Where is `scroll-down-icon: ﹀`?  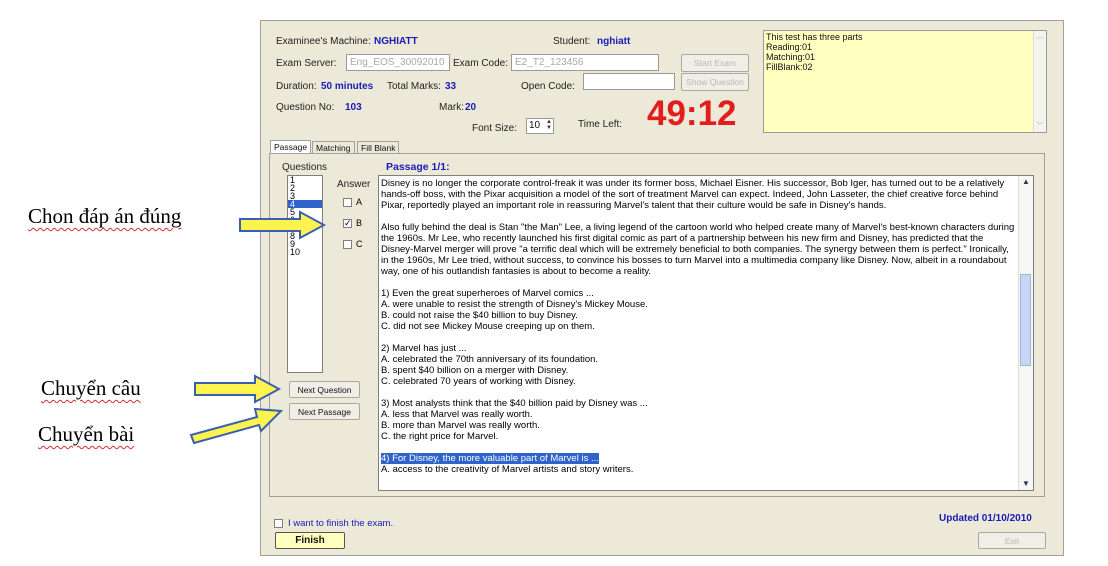 scroll-down-icon: ﹀ is located at coordinates (1040, 126).